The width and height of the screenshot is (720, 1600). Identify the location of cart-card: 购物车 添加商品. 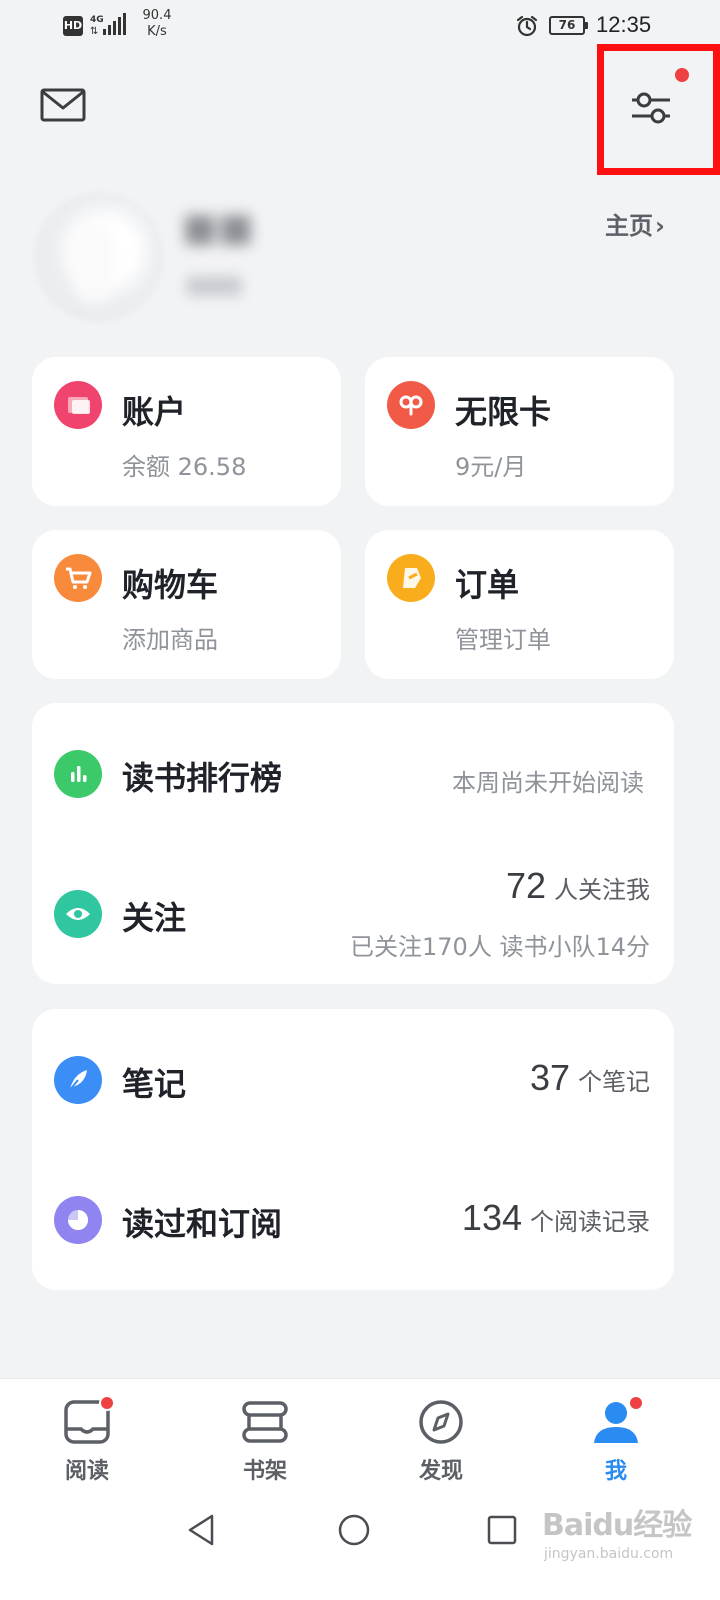
(186, 604).